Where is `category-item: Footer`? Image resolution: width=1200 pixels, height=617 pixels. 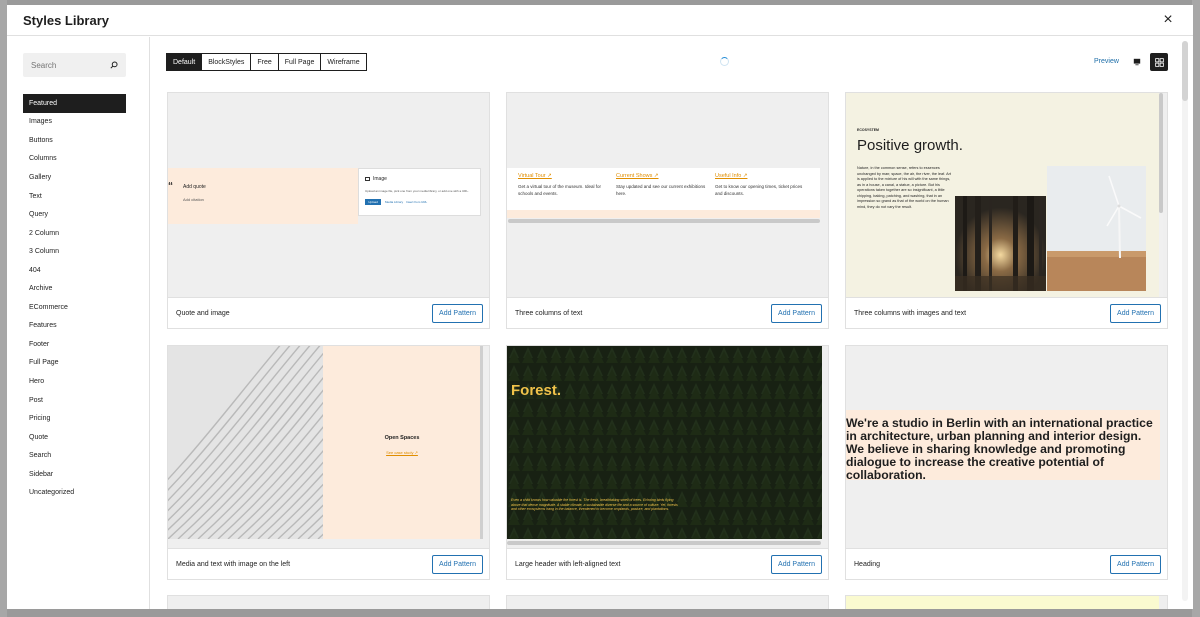
category-item: Footer is located at coordinates (74, 344).